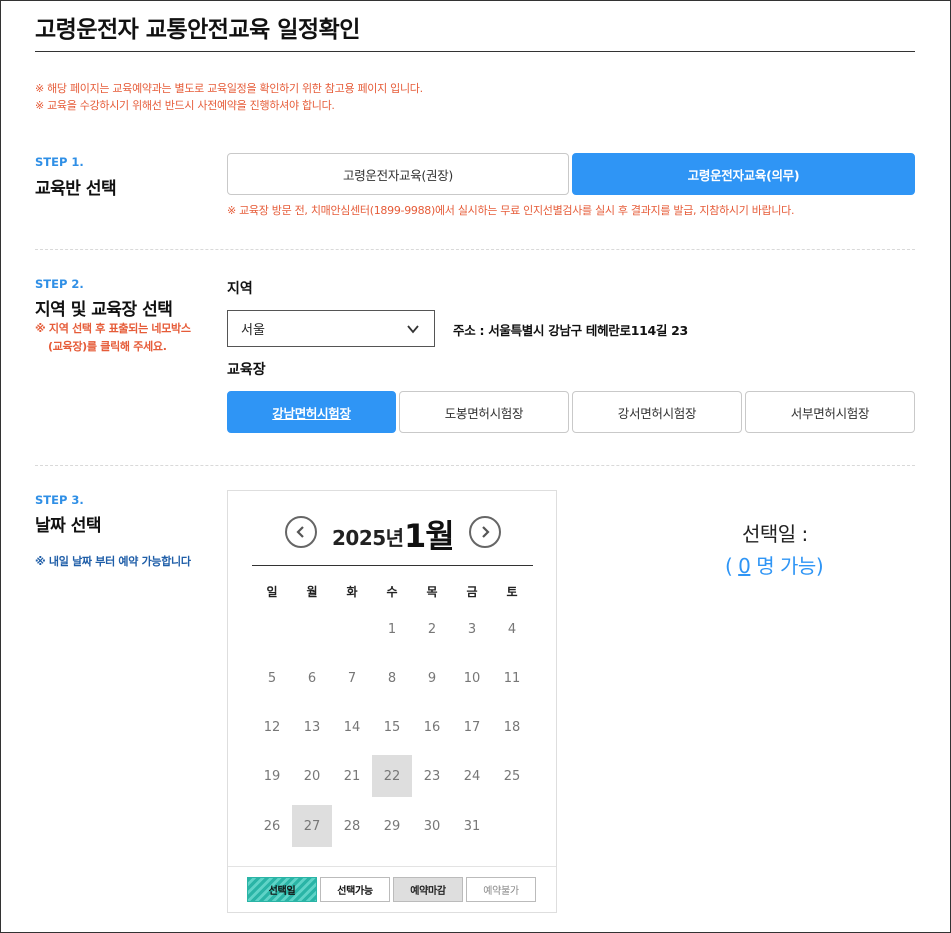  I want to click on calendar-day: 18, so click(512, 727).